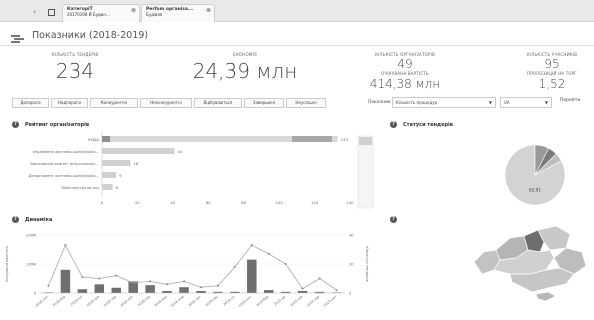 The image size is (594, 320). What do you see at coordinates (41, 301) in the screenshot?
I see `x-tick-label: 2018-лют` at bounding box center [41, 301].